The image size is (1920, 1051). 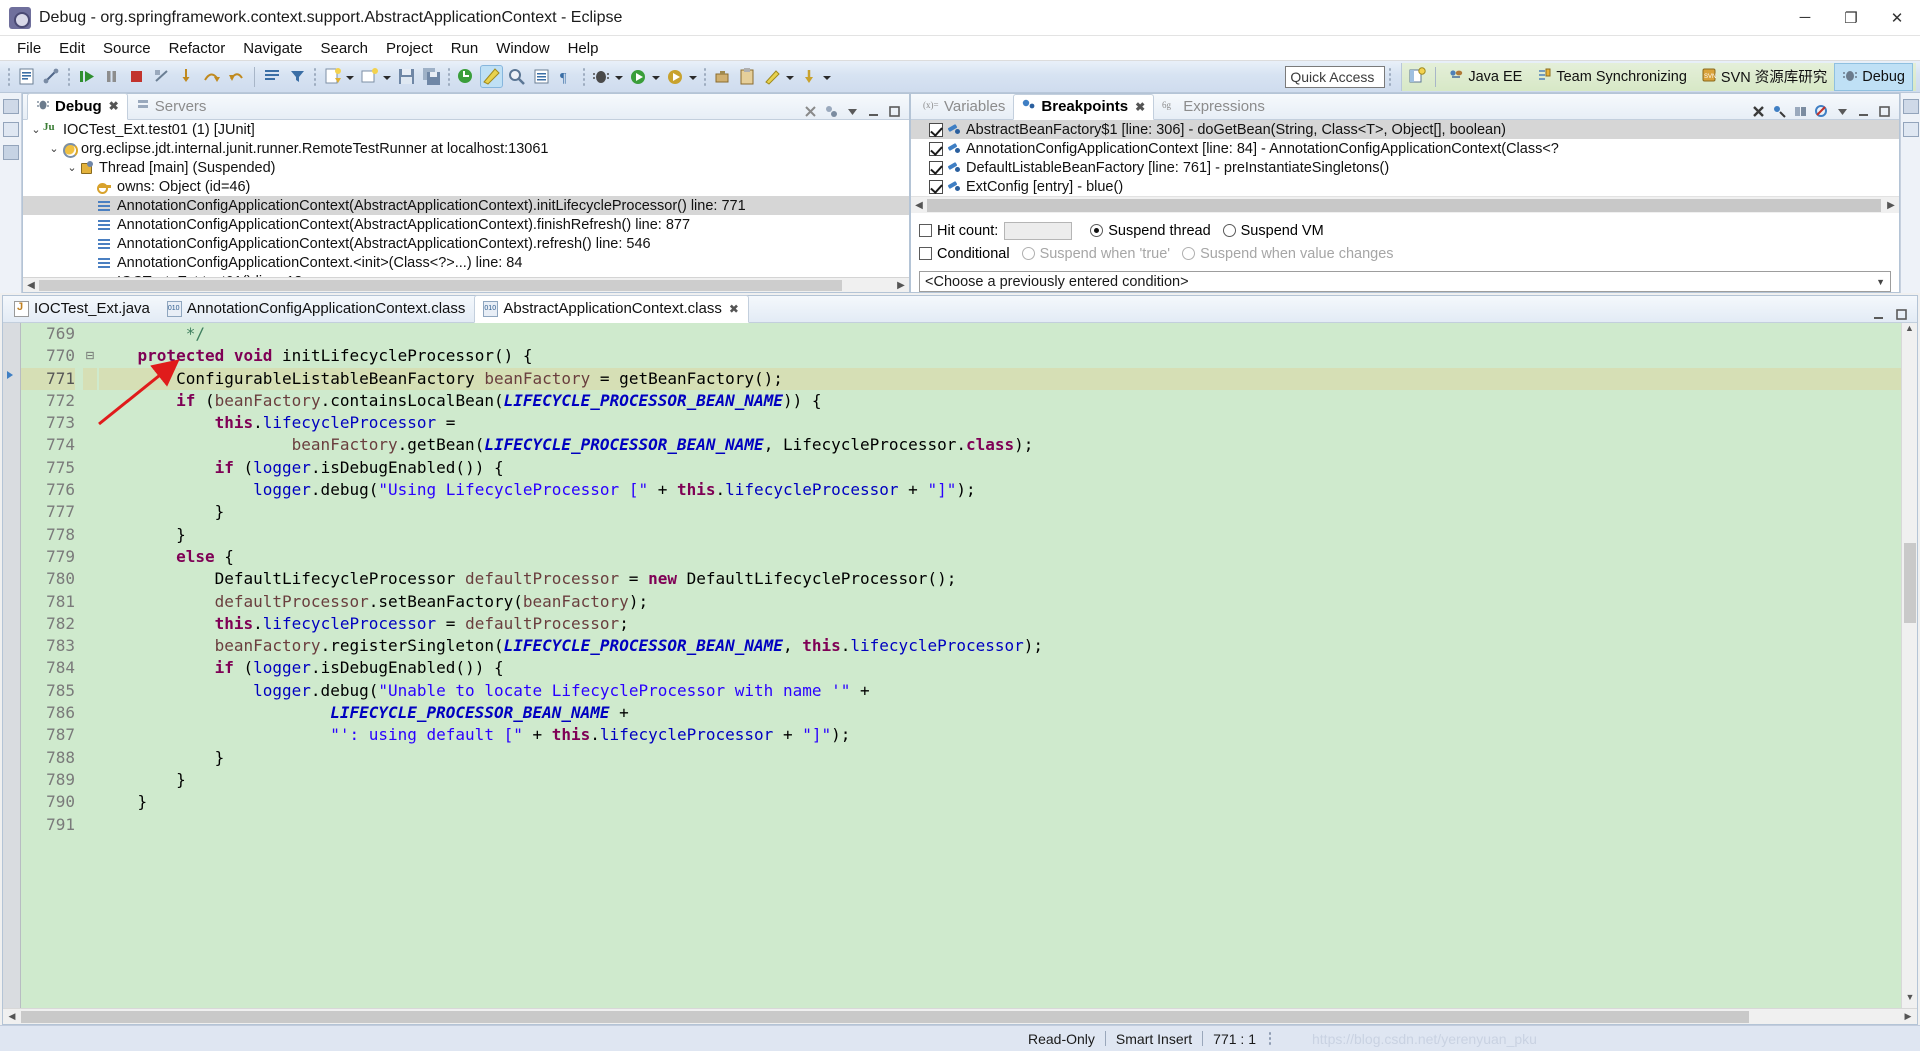 I want to click on coverage-dropdown-arrow, so click(x=692, y=77).